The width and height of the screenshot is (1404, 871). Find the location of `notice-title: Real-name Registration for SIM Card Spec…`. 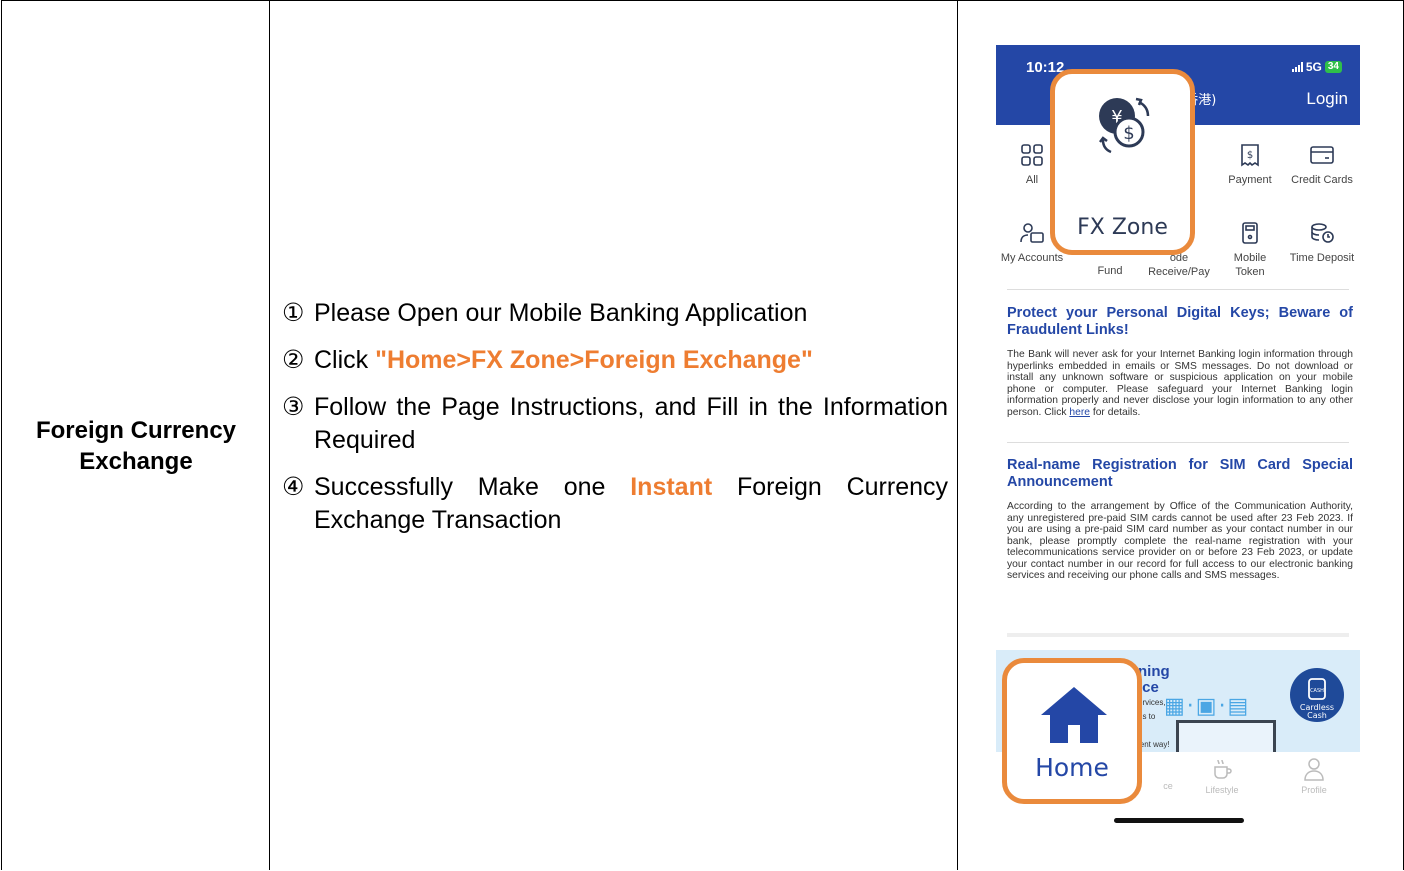

notice-title: Real-name Registration for SIM Card Spec… is located at coordinates (1180, 473).